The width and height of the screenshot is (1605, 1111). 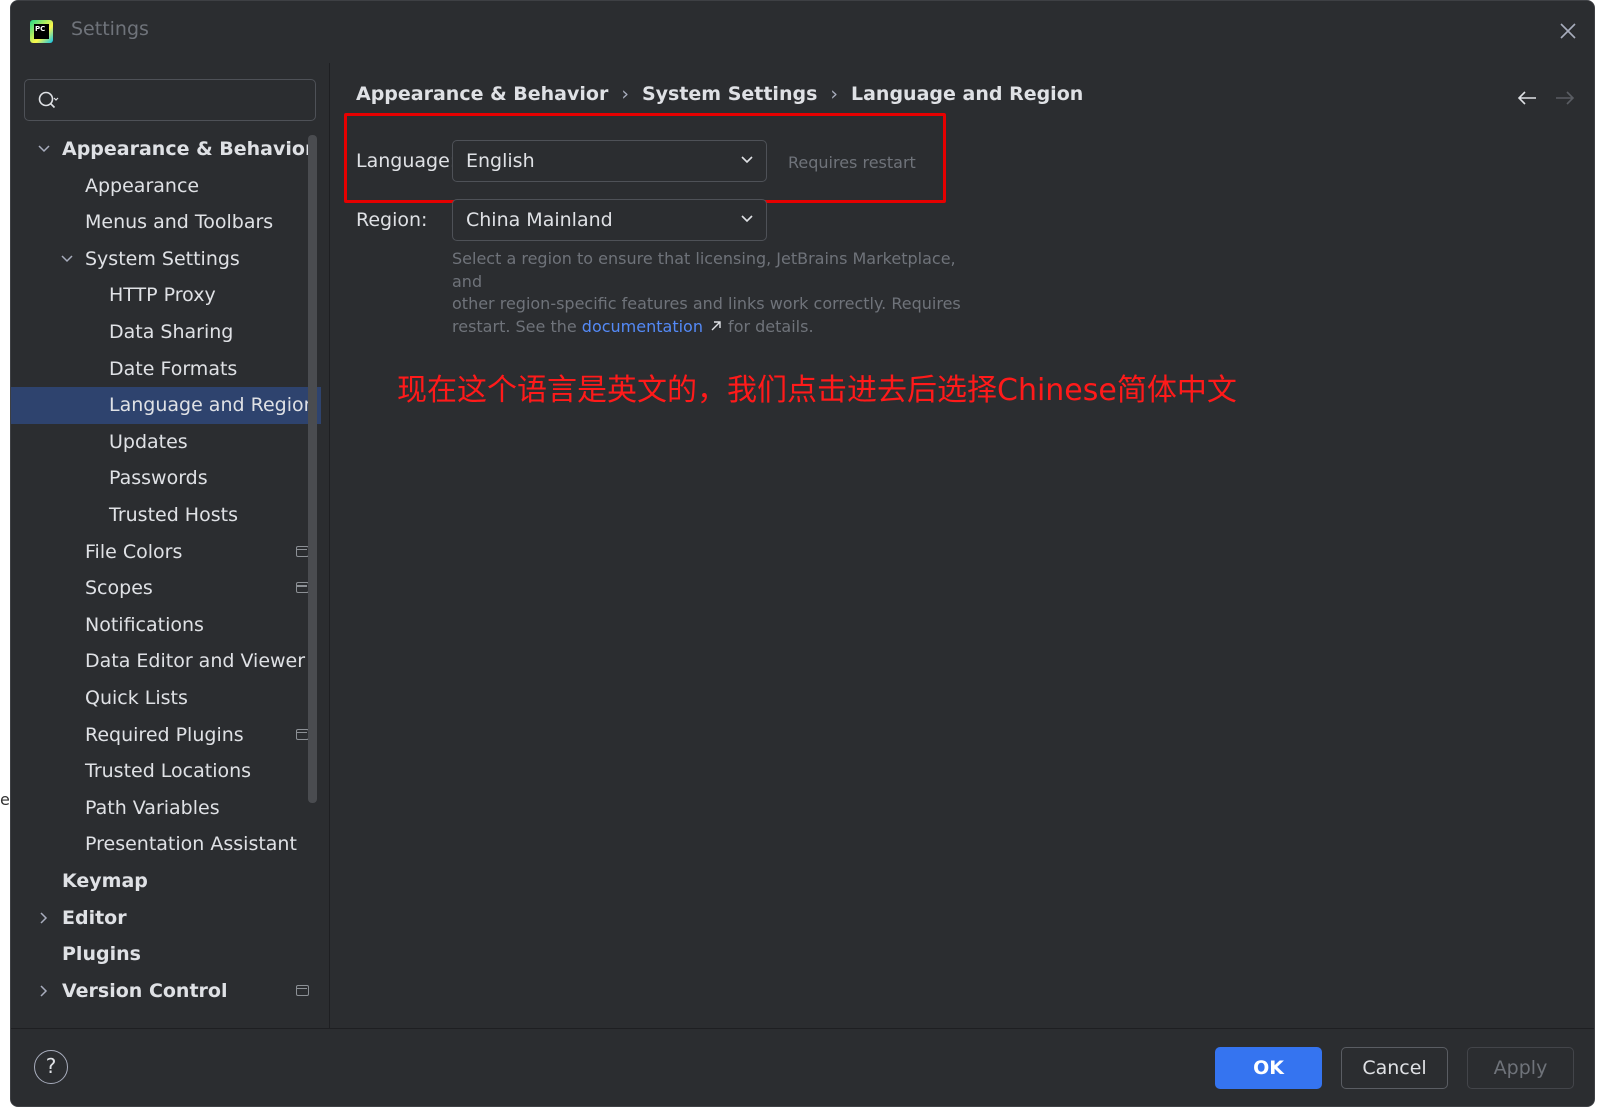 What do you see at coordinates (166, 588) in the screenshot?
I see `sidebar-item-scopes: Scopes` at bounding box center [166, 588].